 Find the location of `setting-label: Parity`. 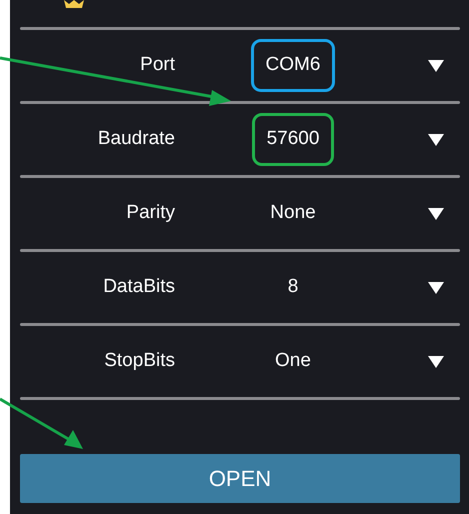

setting-label: Parity is located at coordinates (150, 213).